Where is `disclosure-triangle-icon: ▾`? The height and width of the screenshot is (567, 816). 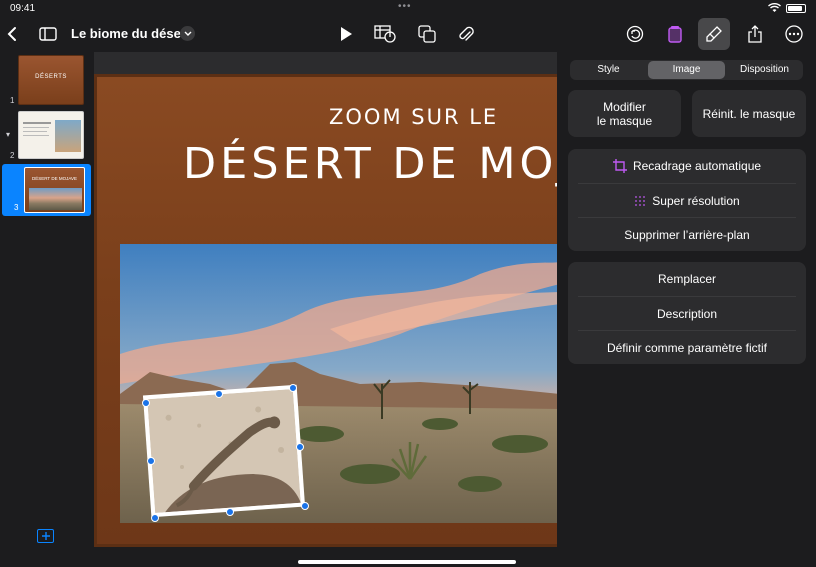
disclosure-triangle-icon: ▾ is located at coordinates (8, 134).